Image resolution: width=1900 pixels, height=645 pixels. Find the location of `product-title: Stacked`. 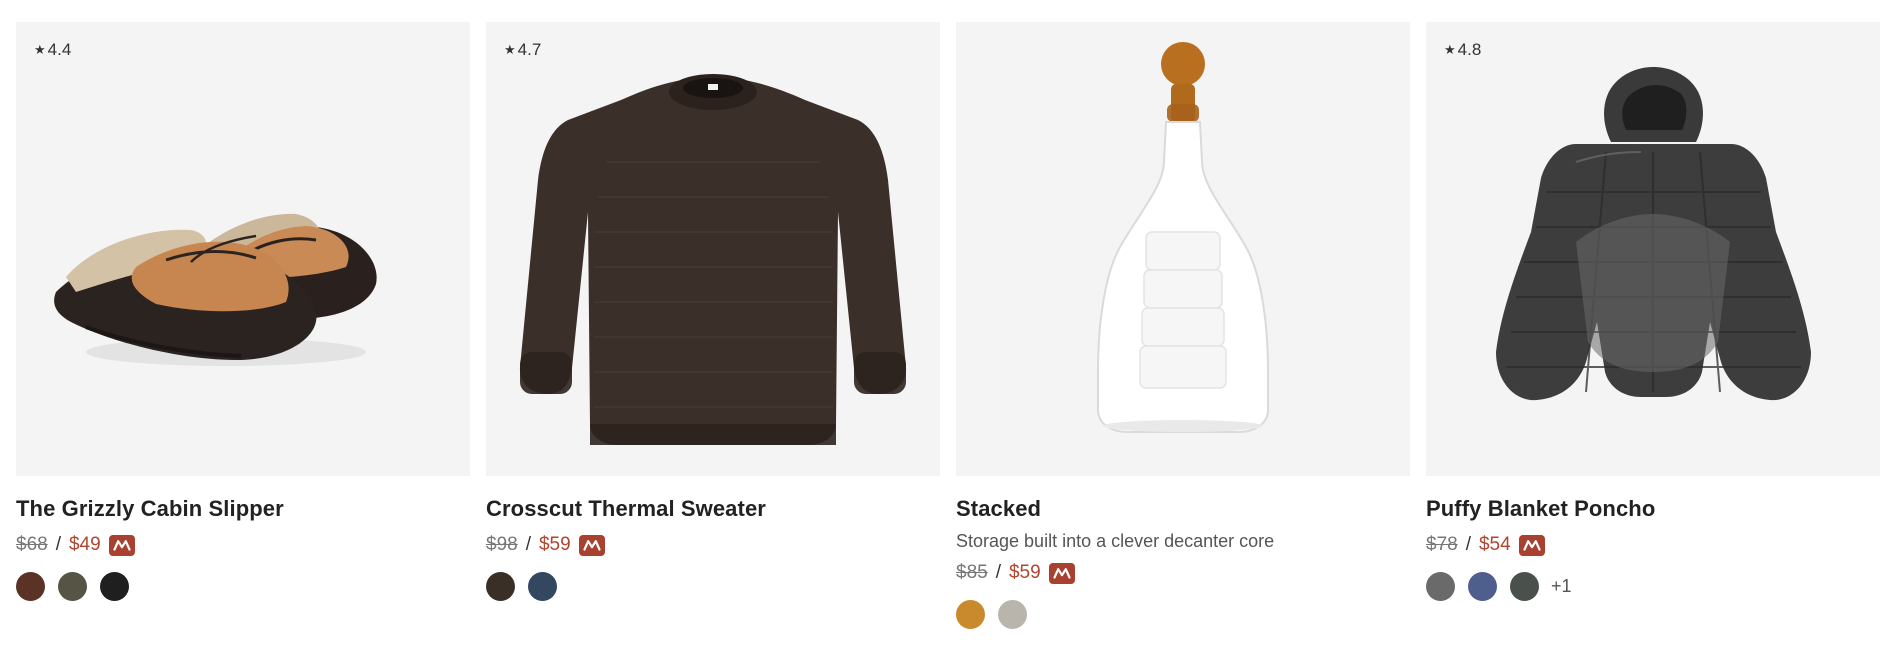

product-title: Stacked is located at coordinates (1183, 509).